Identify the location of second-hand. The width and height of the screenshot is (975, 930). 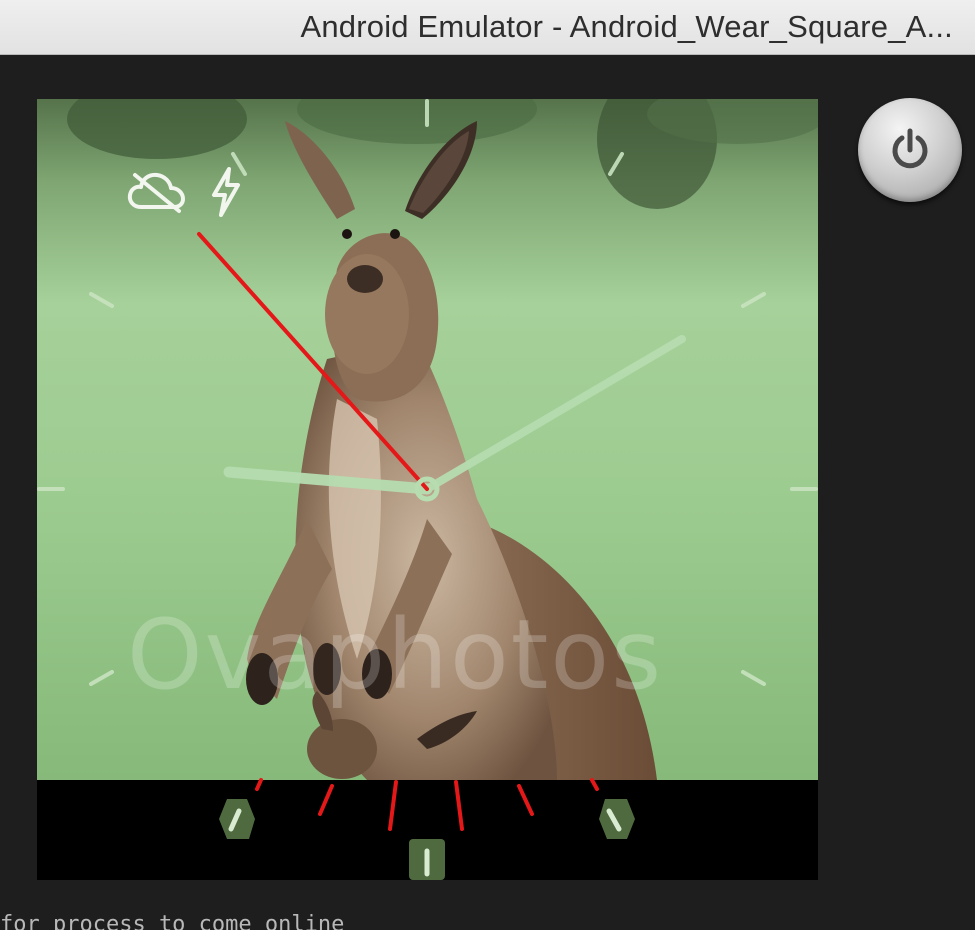
(313, 361).